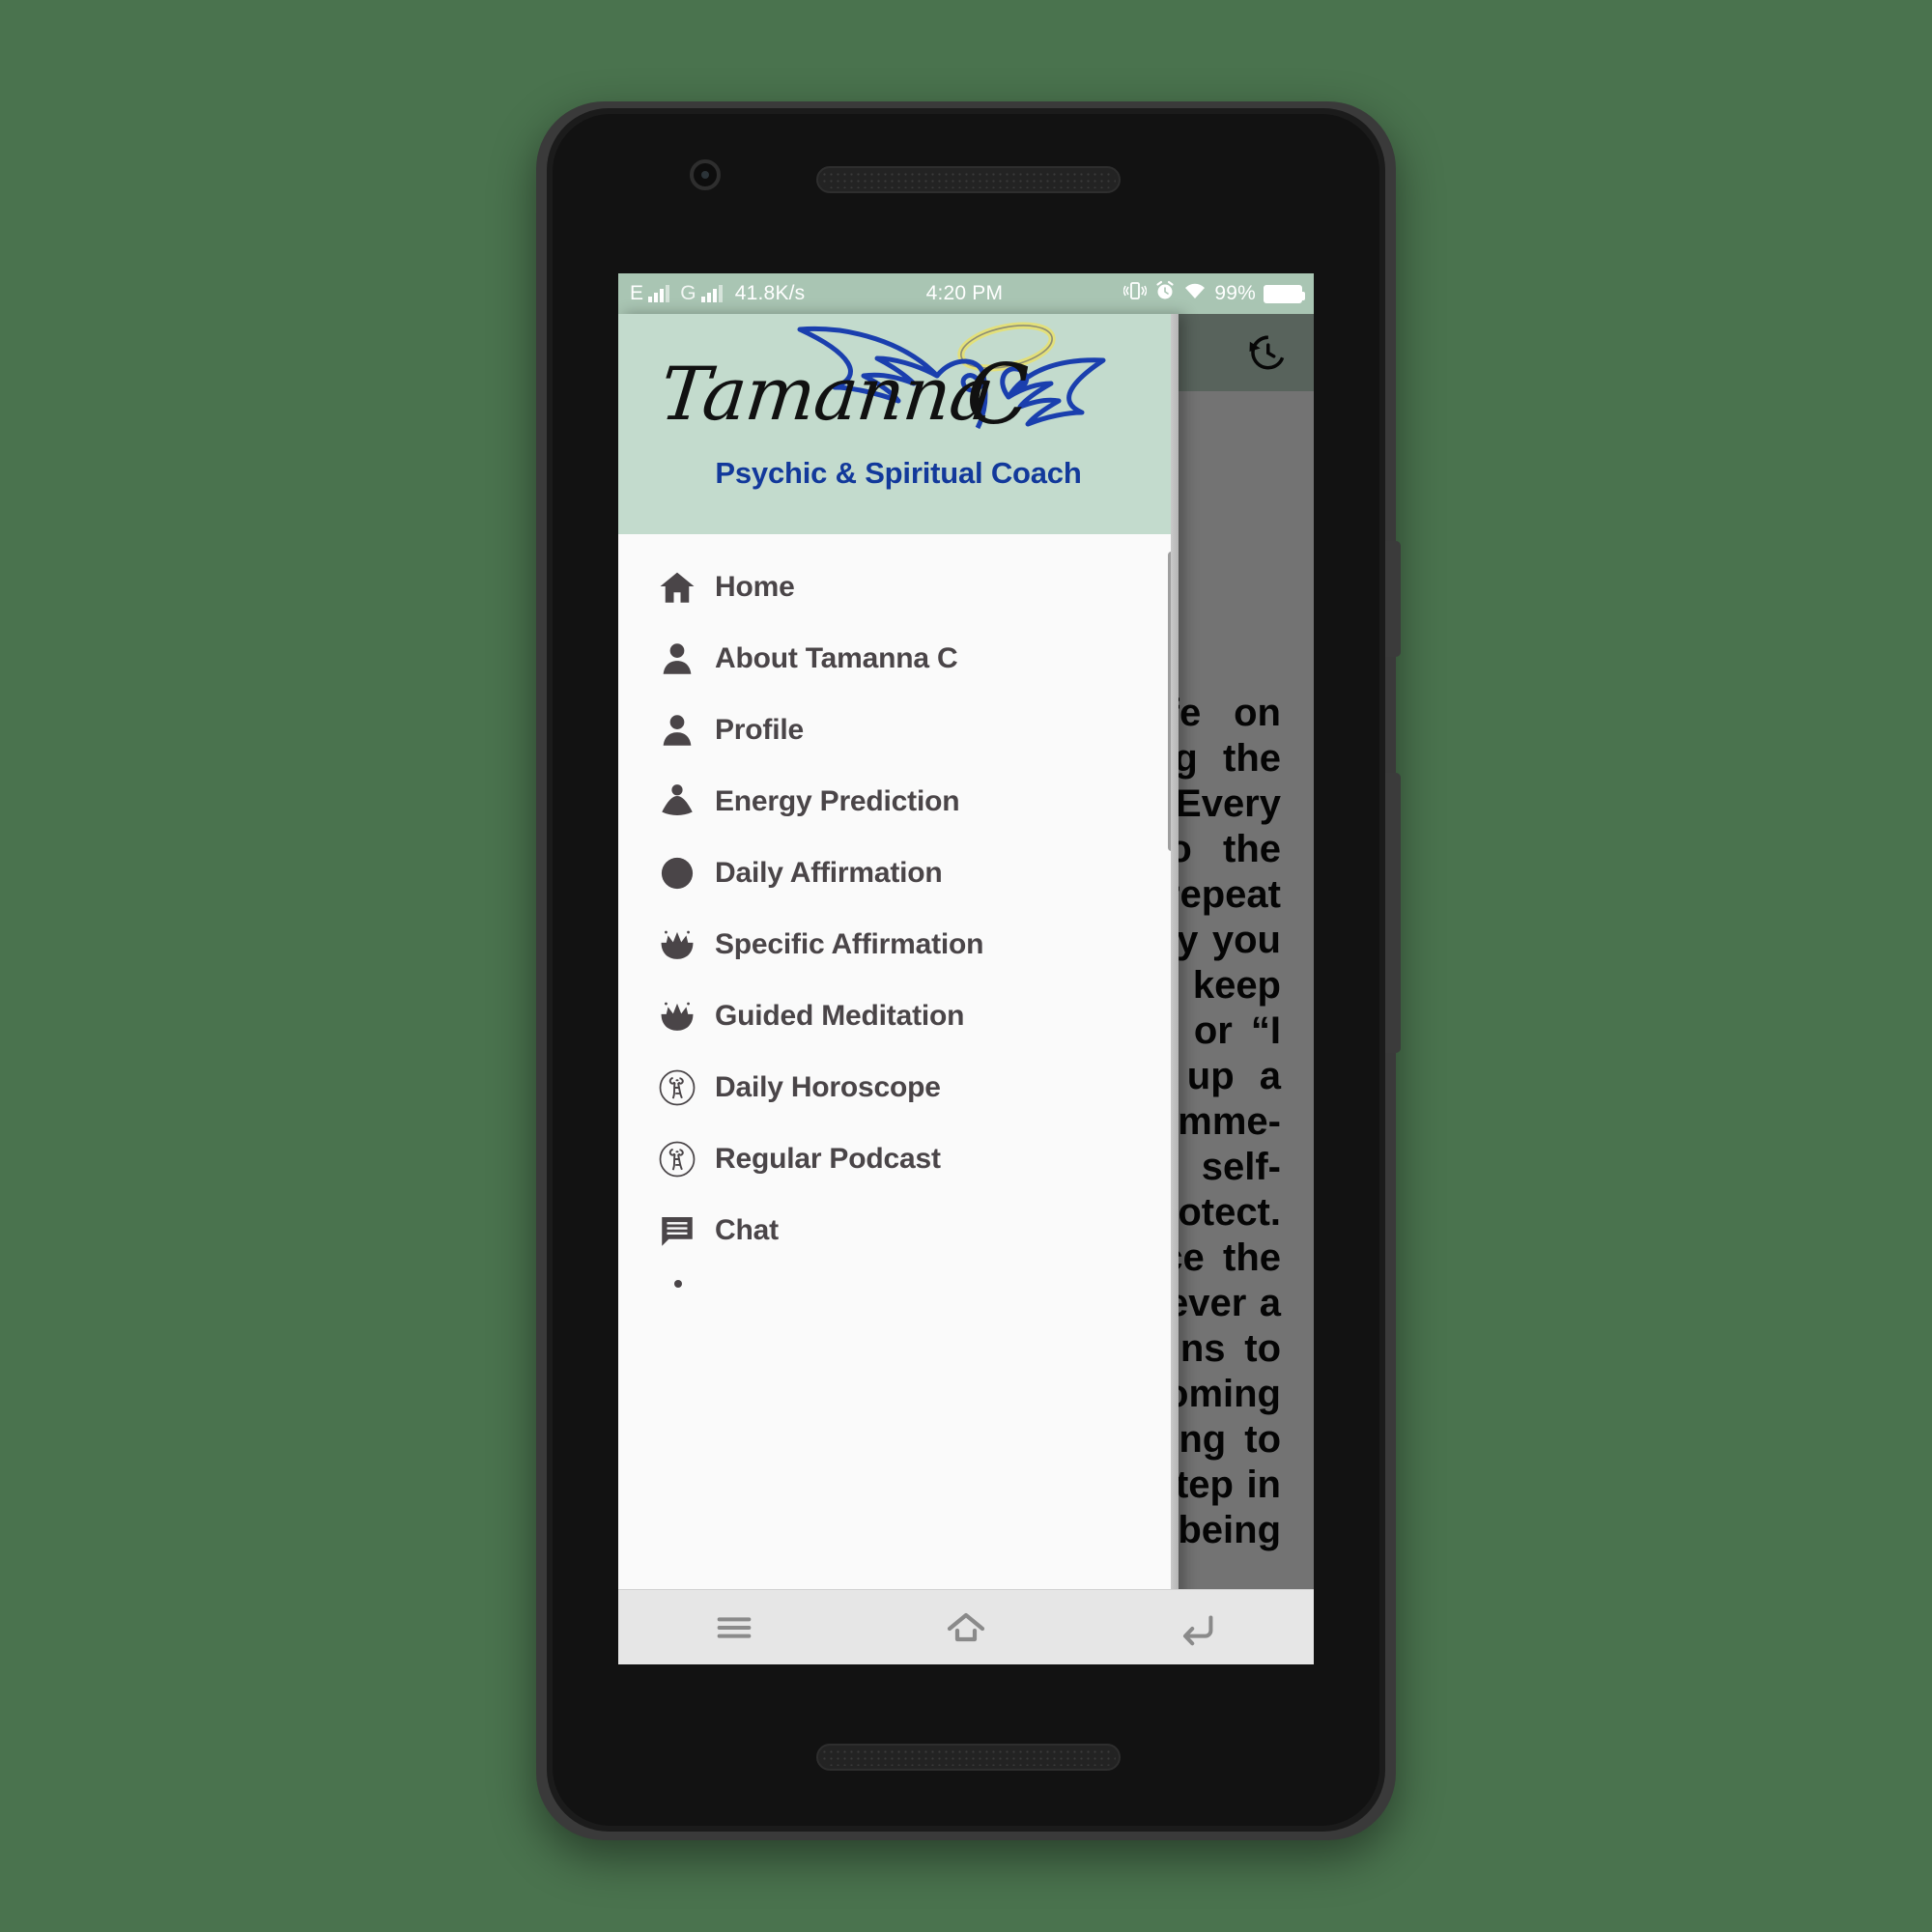 The height and width of the screenshot is (1932, 1932). Describe the element at coordinates (837, 801) in the screenshot. I see `menu-item-label: Energy Prediction` at that location.